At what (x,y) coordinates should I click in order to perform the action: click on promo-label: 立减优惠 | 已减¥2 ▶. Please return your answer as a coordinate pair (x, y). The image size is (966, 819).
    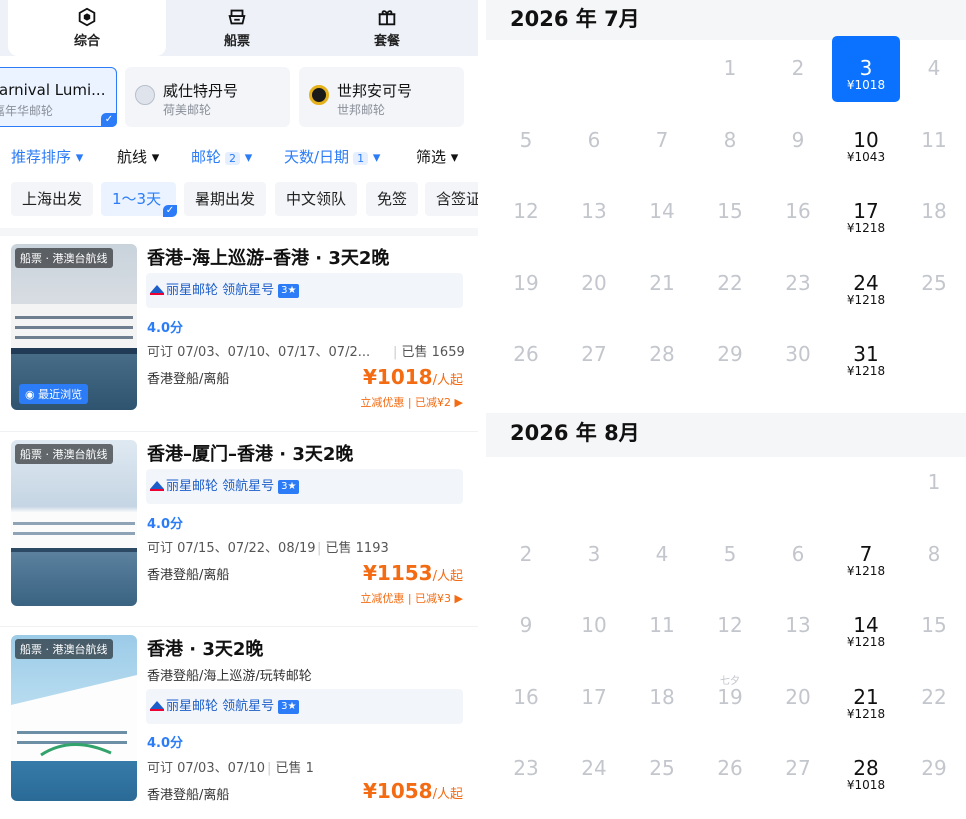
    Looking at the image, I should click on (411, 402).